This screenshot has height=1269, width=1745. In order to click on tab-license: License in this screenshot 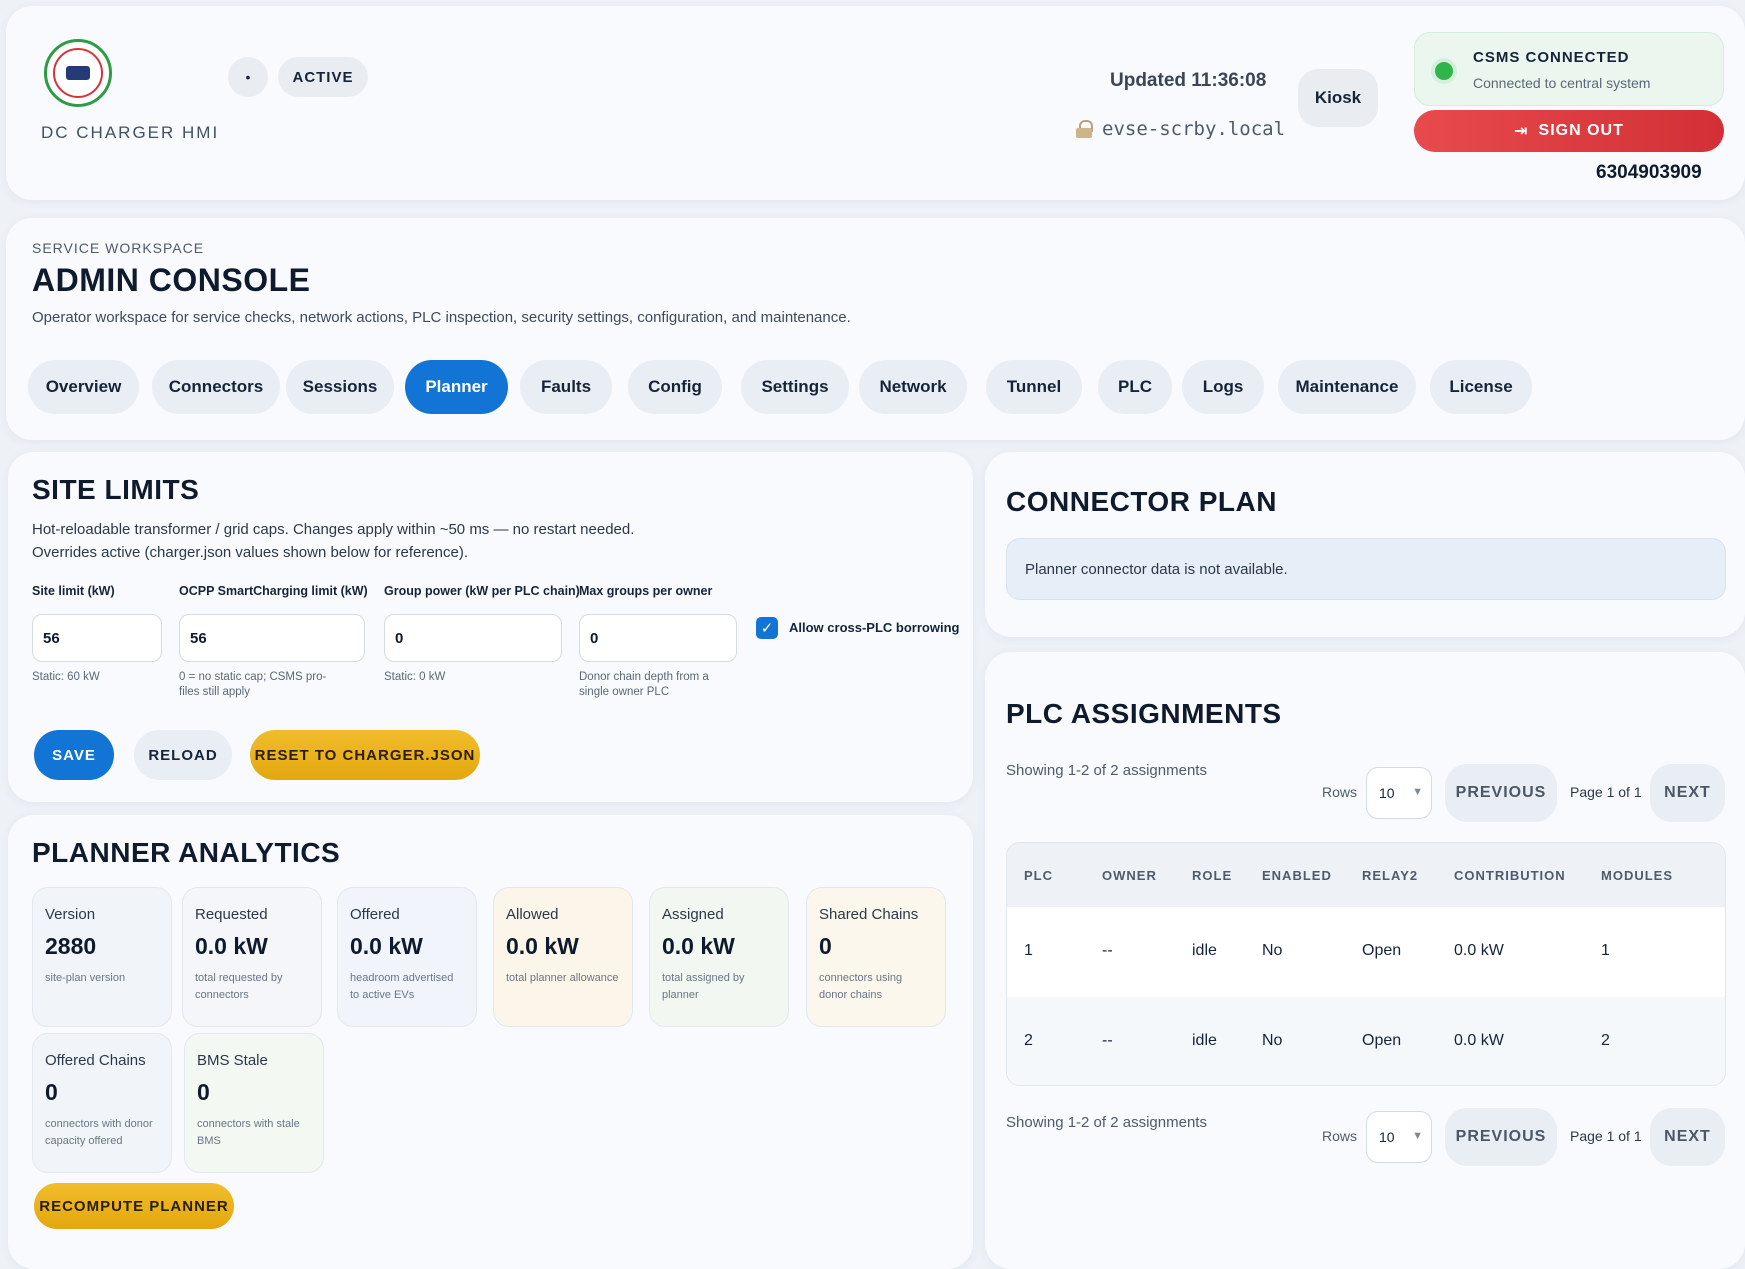, I will do `click(1481, 387)`.